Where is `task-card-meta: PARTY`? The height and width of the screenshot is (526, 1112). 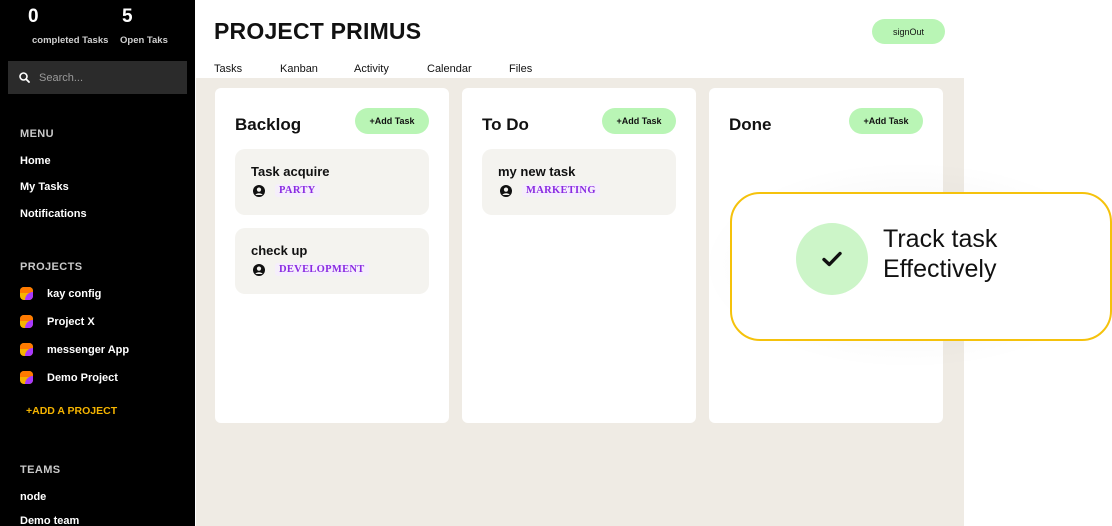 task-card-meta: PARTY is located at coordinates (286, 190).